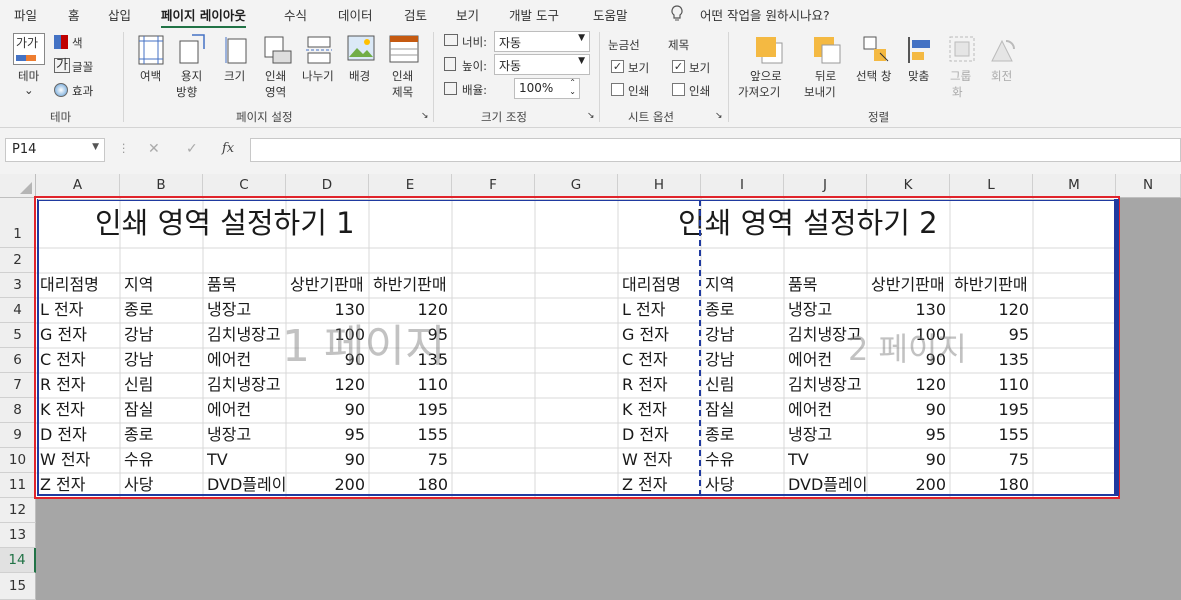 The width and height of the screenshot is (1181, 600). What do you see at coordinates (700, 348) in the screenshot?
I see `page-break-line` at bounding box center [700, 348].